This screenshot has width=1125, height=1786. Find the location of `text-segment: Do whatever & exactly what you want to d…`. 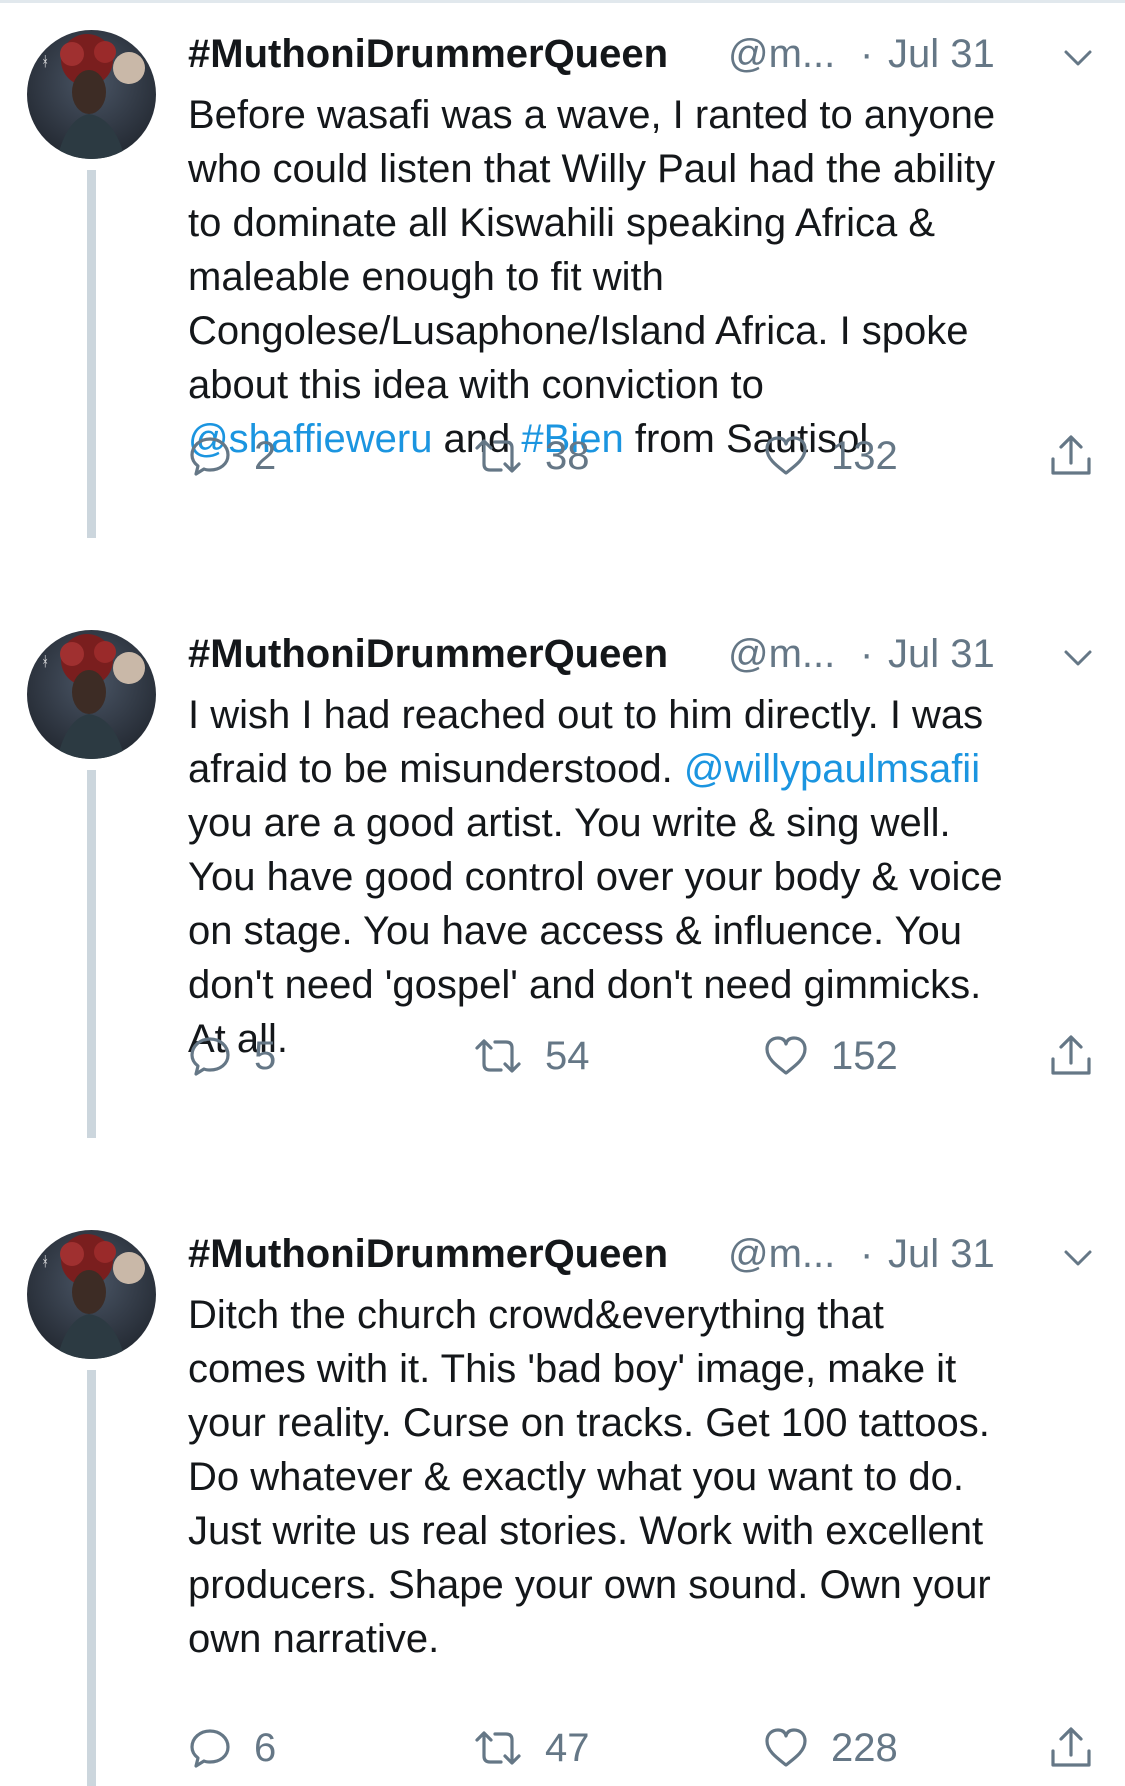

text-segment: Do whatever & exactly what you want to d… is located at coordinates (576, 1477).